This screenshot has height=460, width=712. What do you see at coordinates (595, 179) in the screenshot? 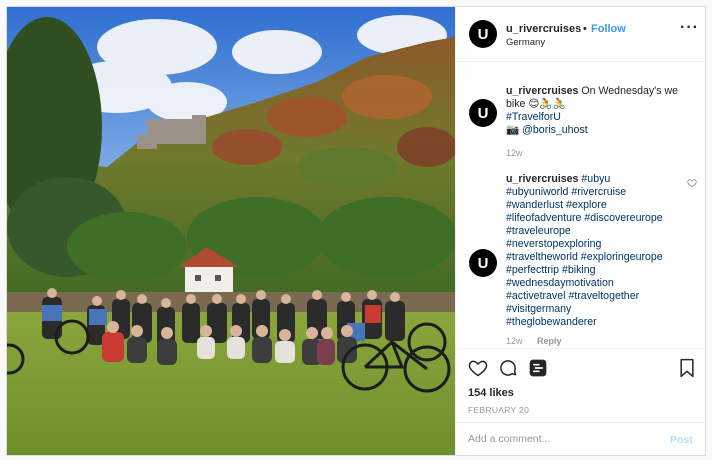
I see `hashtag: #ubyu` at bounding box center [595, 179].